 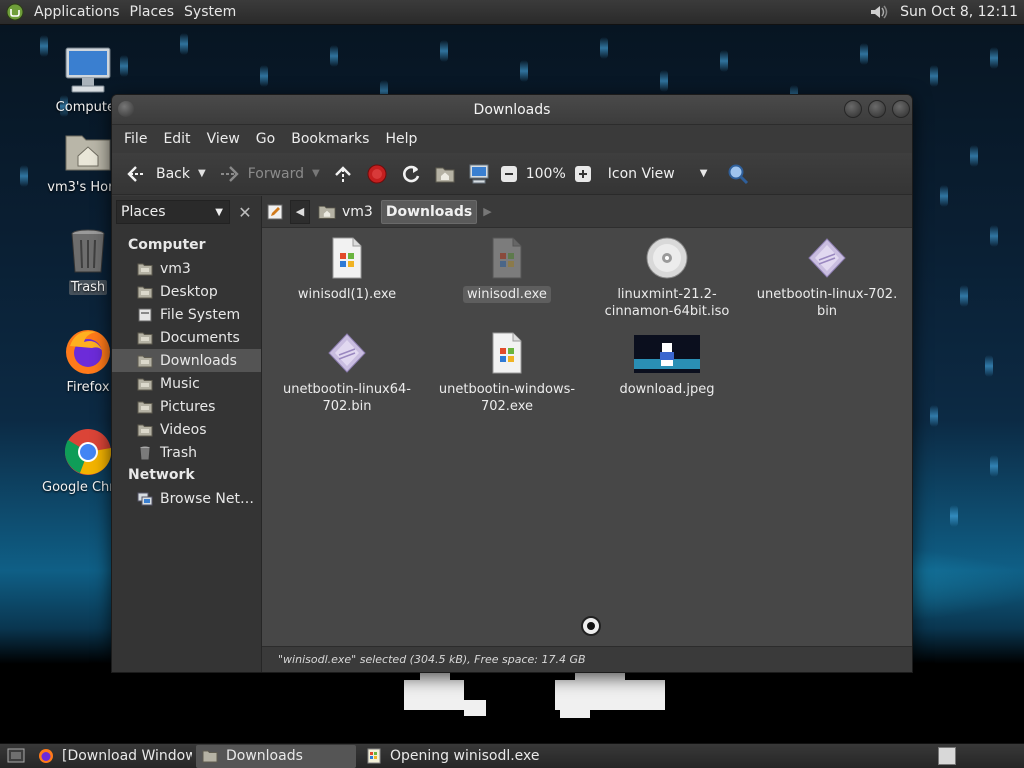 What do you see at coordinates (213, 12) in the screenshot?
I see `menu-system: System` at bounding box center [213, 12].